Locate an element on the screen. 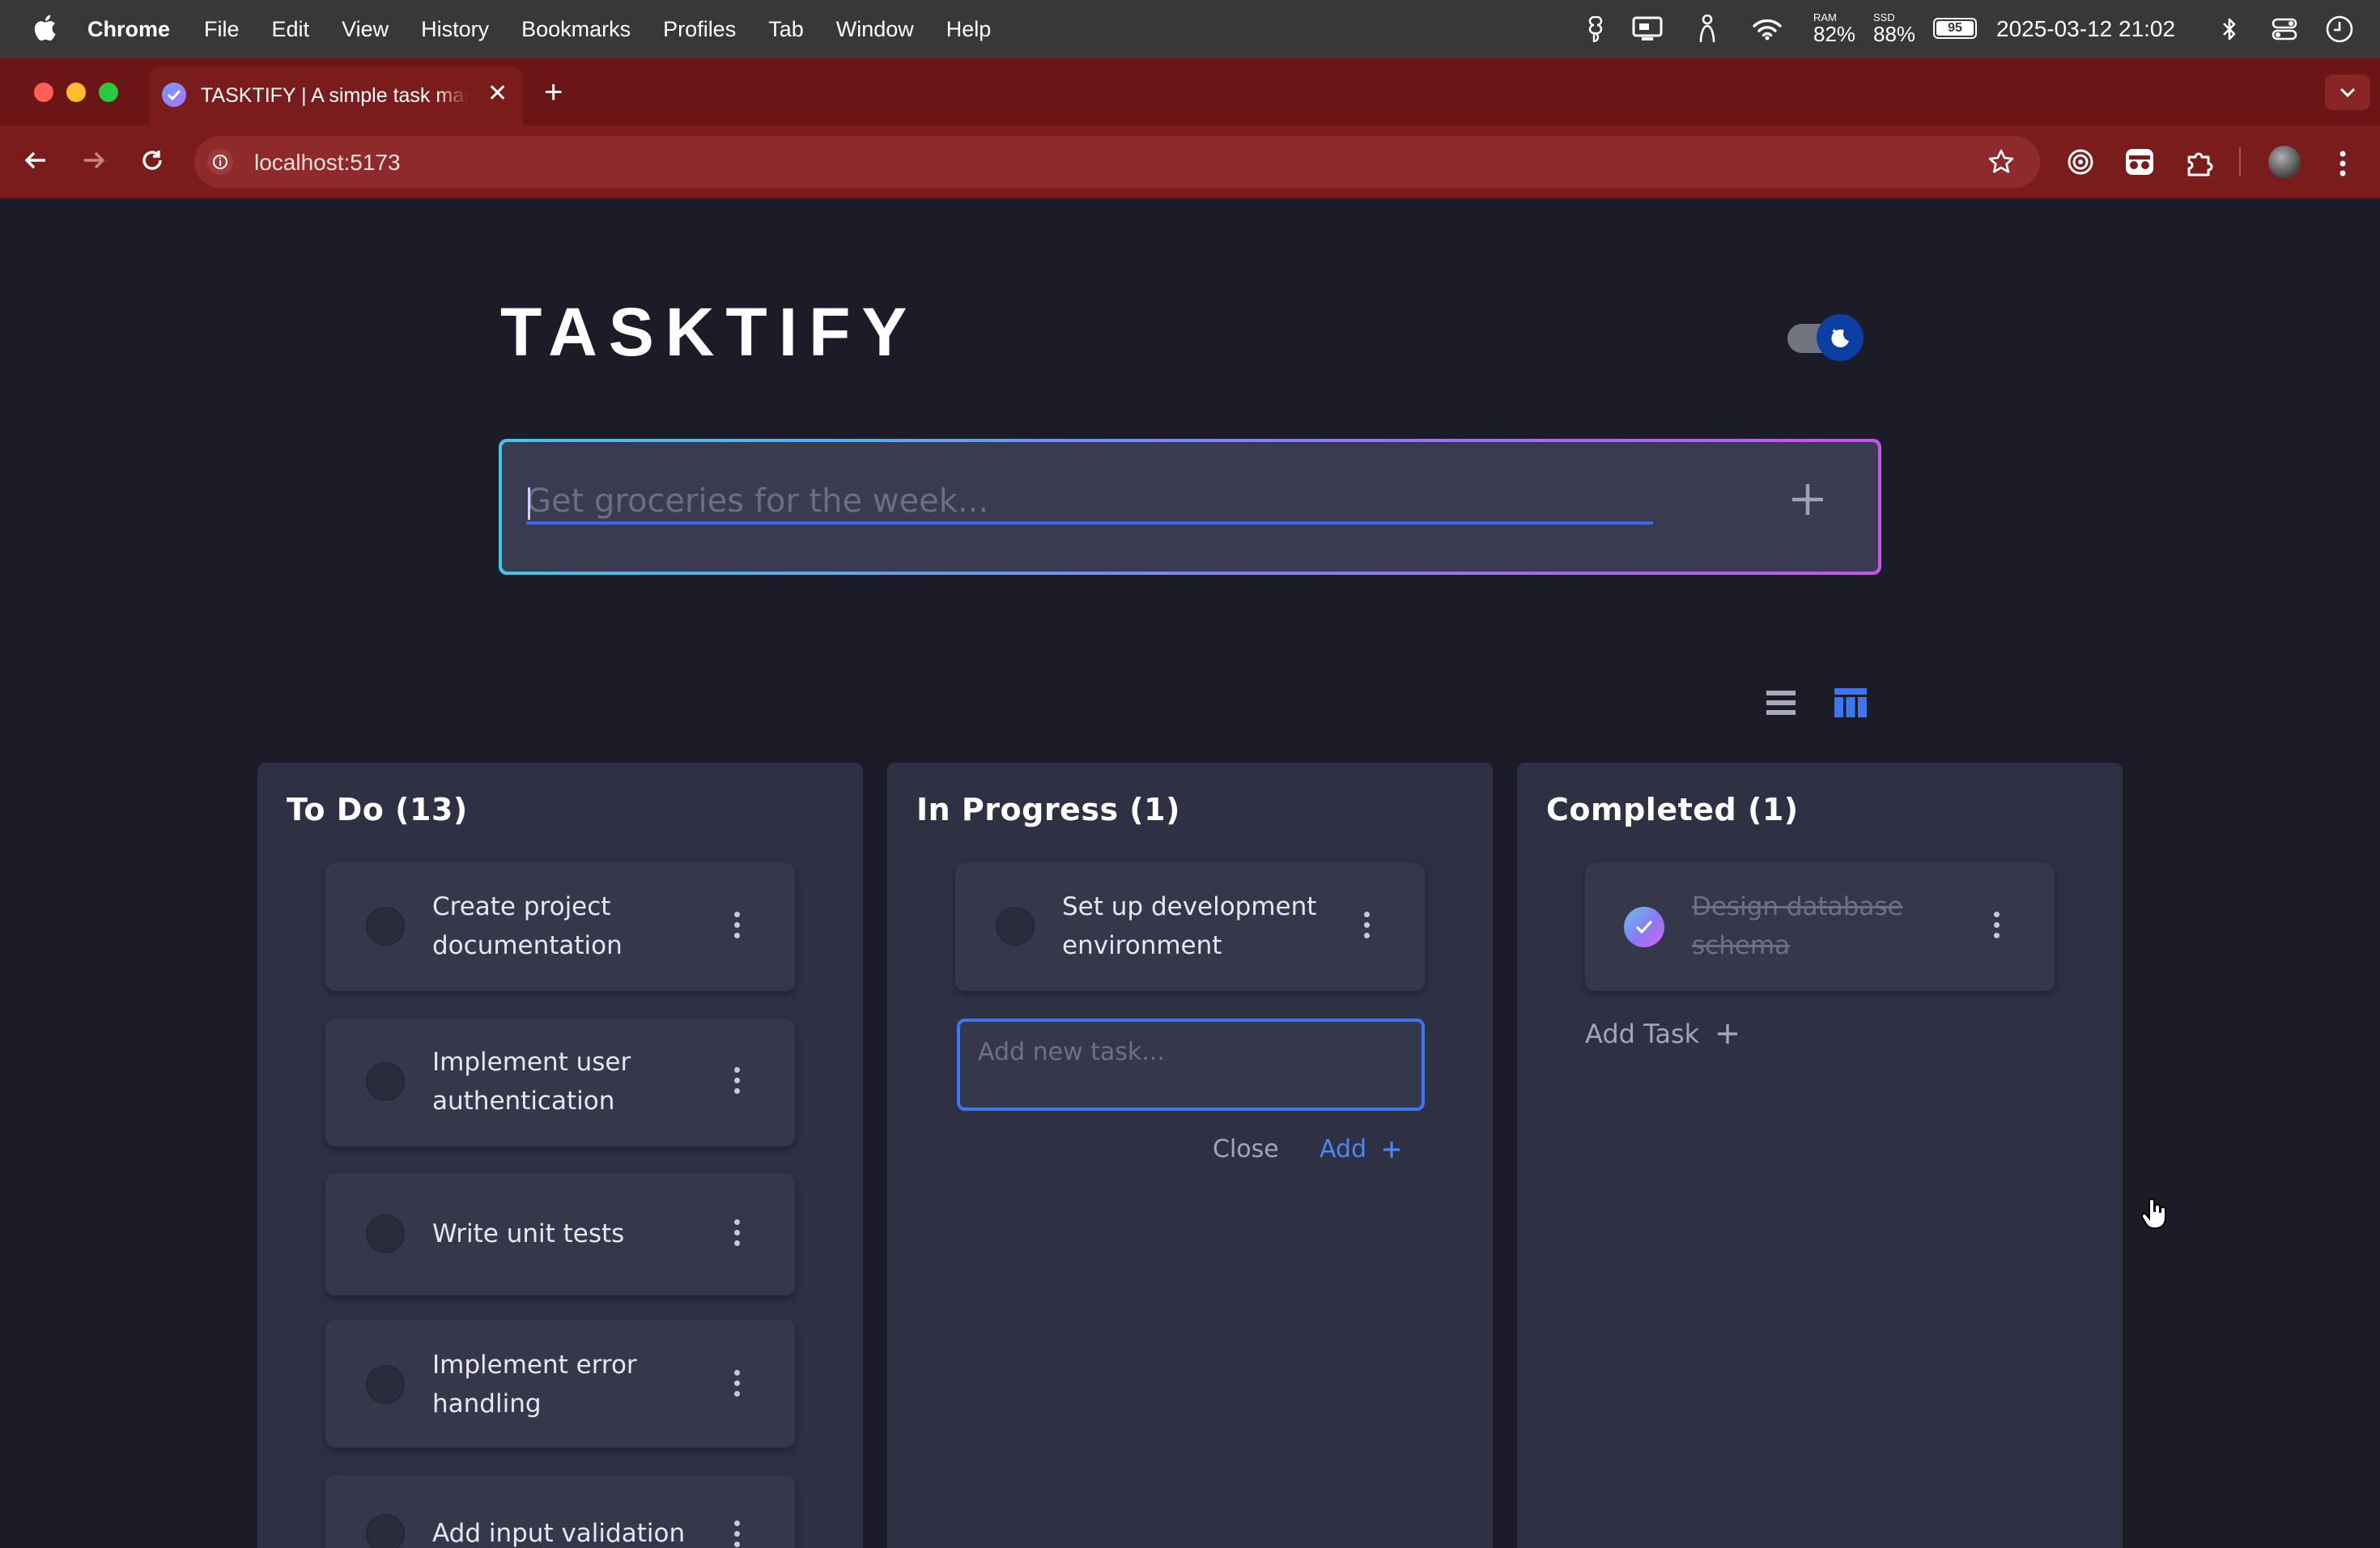 The image size is (2380, 1548). bookmark-star-icon is located at coordinates (2001, 161).